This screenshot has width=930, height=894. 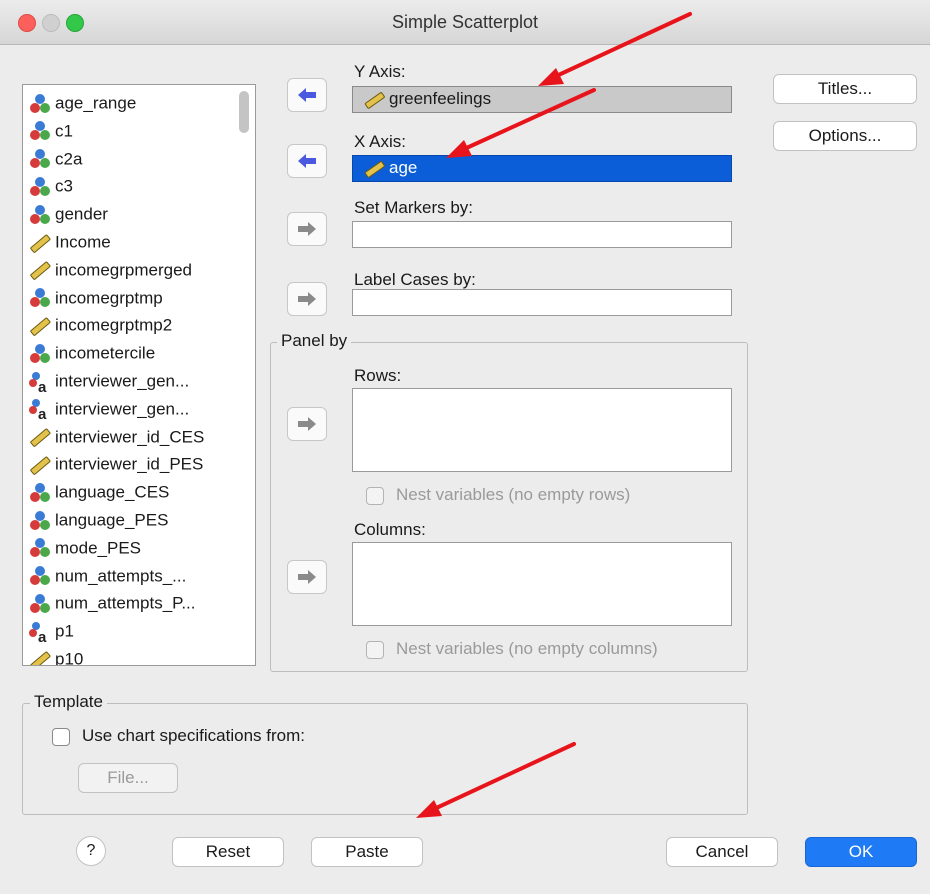 I want to click on variable-name: incometercile, so click(x=105, y=353).